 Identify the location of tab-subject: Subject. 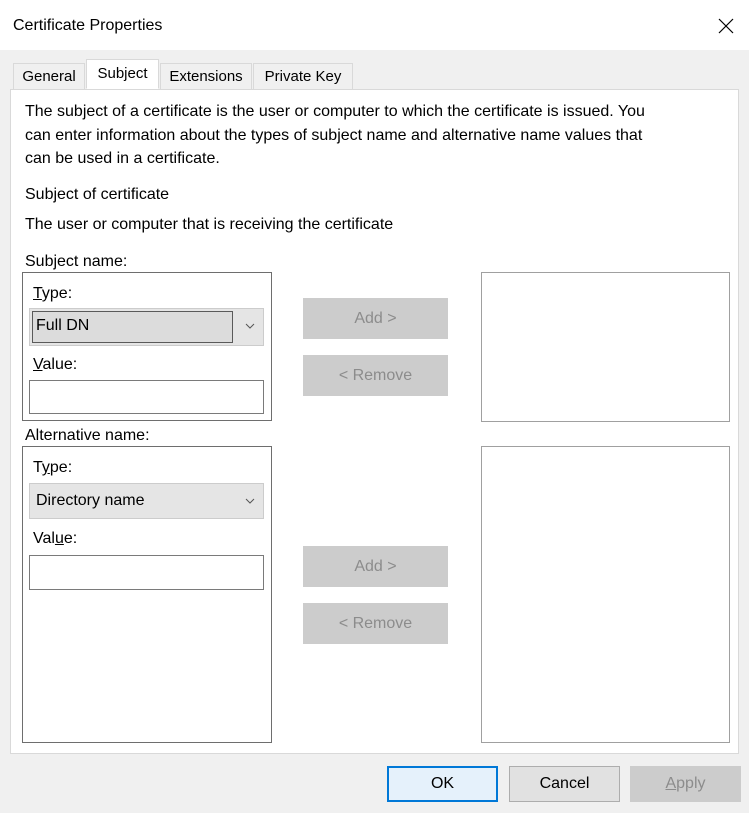
(122, 74).